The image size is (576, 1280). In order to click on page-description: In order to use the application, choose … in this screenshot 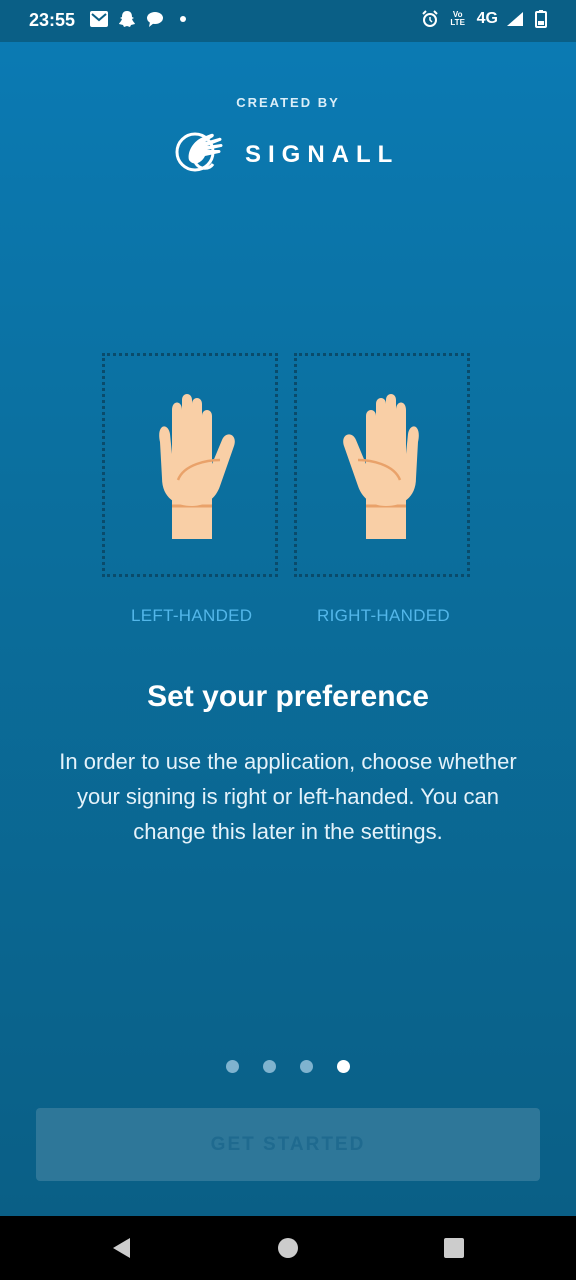, I will do `click(288, 796)`.